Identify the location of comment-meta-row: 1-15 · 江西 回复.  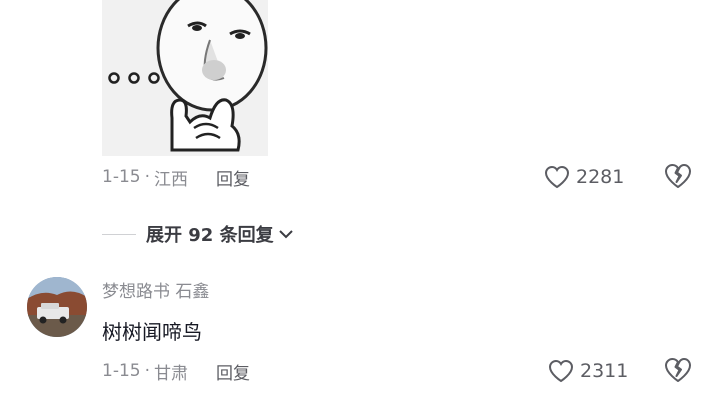
(176, 177).